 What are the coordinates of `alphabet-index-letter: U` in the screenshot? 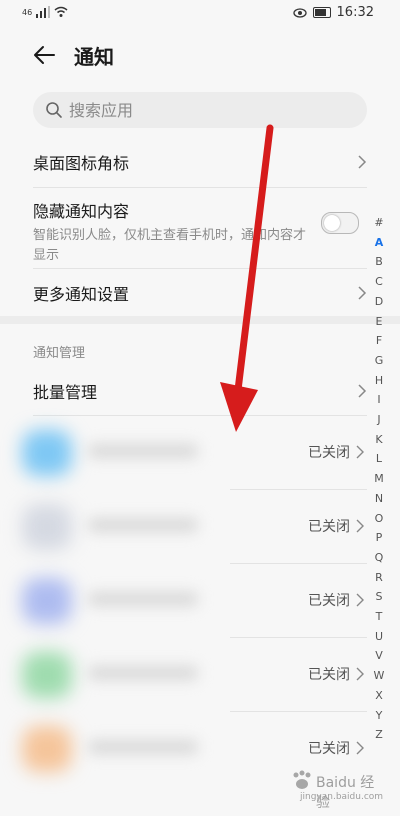 It's located at (379, 637).